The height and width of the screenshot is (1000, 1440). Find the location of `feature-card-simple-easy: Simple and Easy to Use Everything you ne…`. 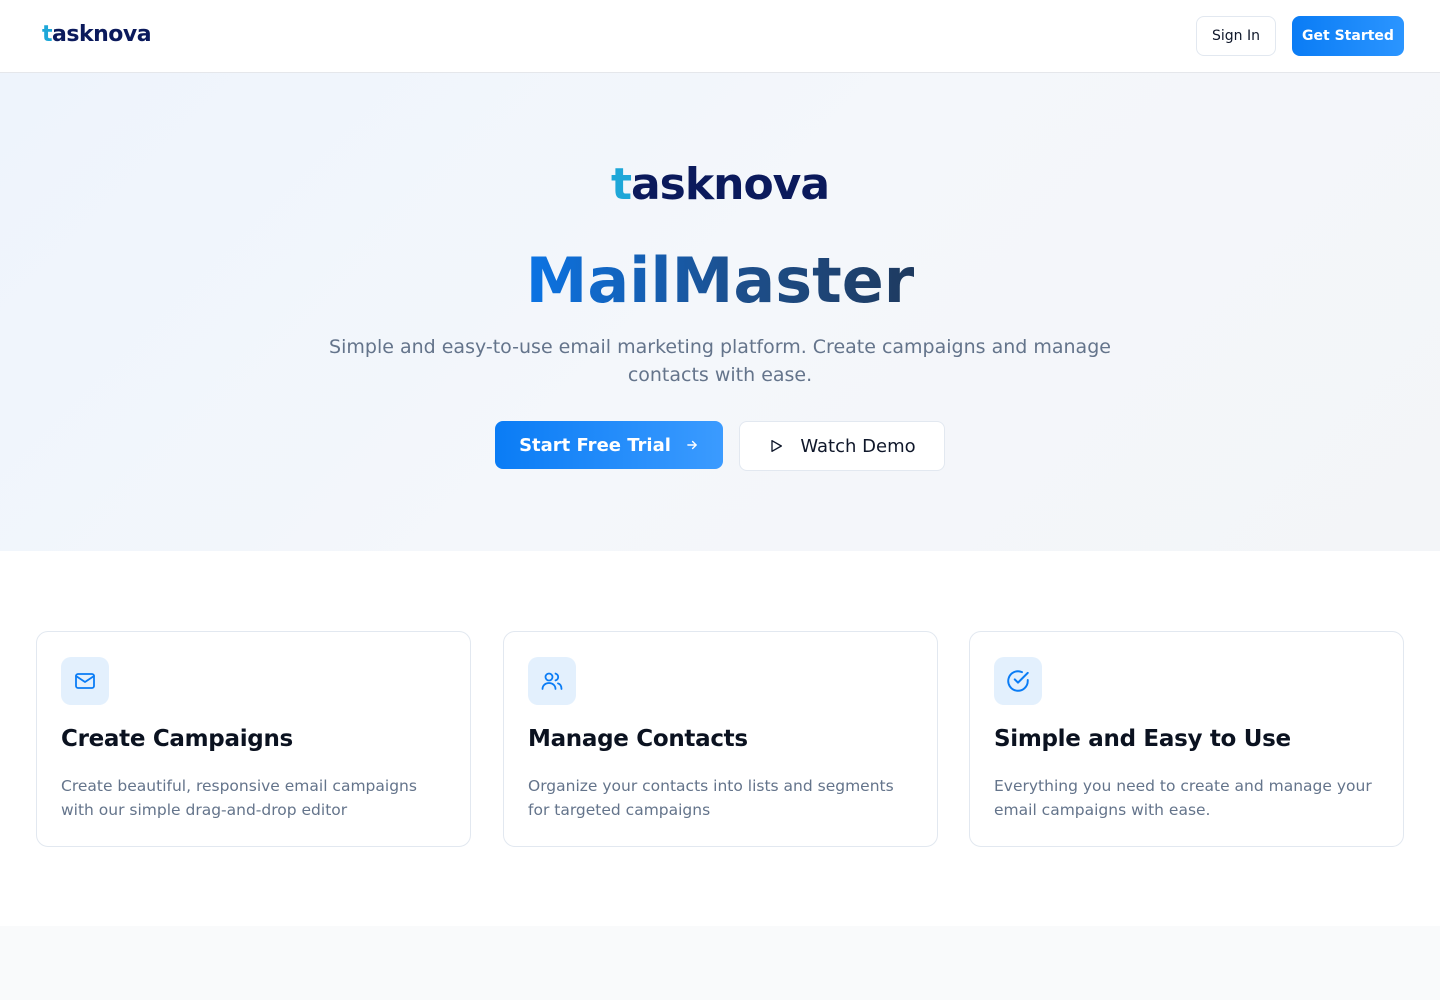

feature-card-simple-easy: Simple and Easy to Use Everything you ne… is located at coordinates (1186, 739).